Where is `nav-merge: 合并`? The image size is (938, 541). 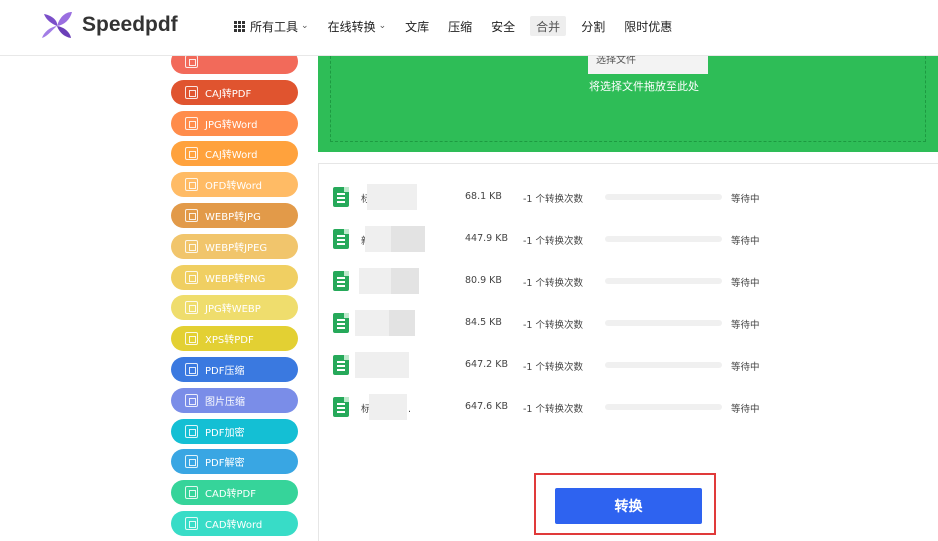 nav-merge: 合并 is located at coordinates (548, 26).